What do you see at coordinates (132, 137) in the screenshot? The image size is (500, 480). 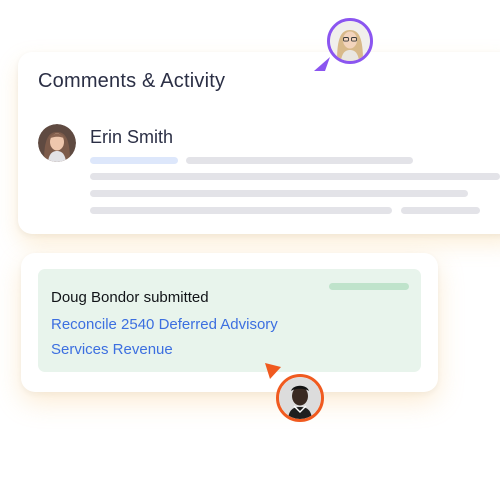 I see `commenter-name: Erin Smith` at bounding box center [132, 137].